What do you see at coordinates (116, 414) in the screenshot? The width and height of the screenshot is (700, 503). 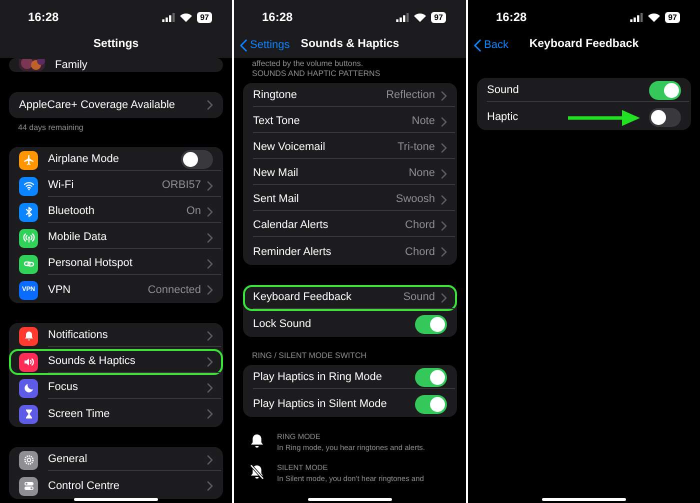 I see `list-row: Screen Time` at bounding box center [116, 414].